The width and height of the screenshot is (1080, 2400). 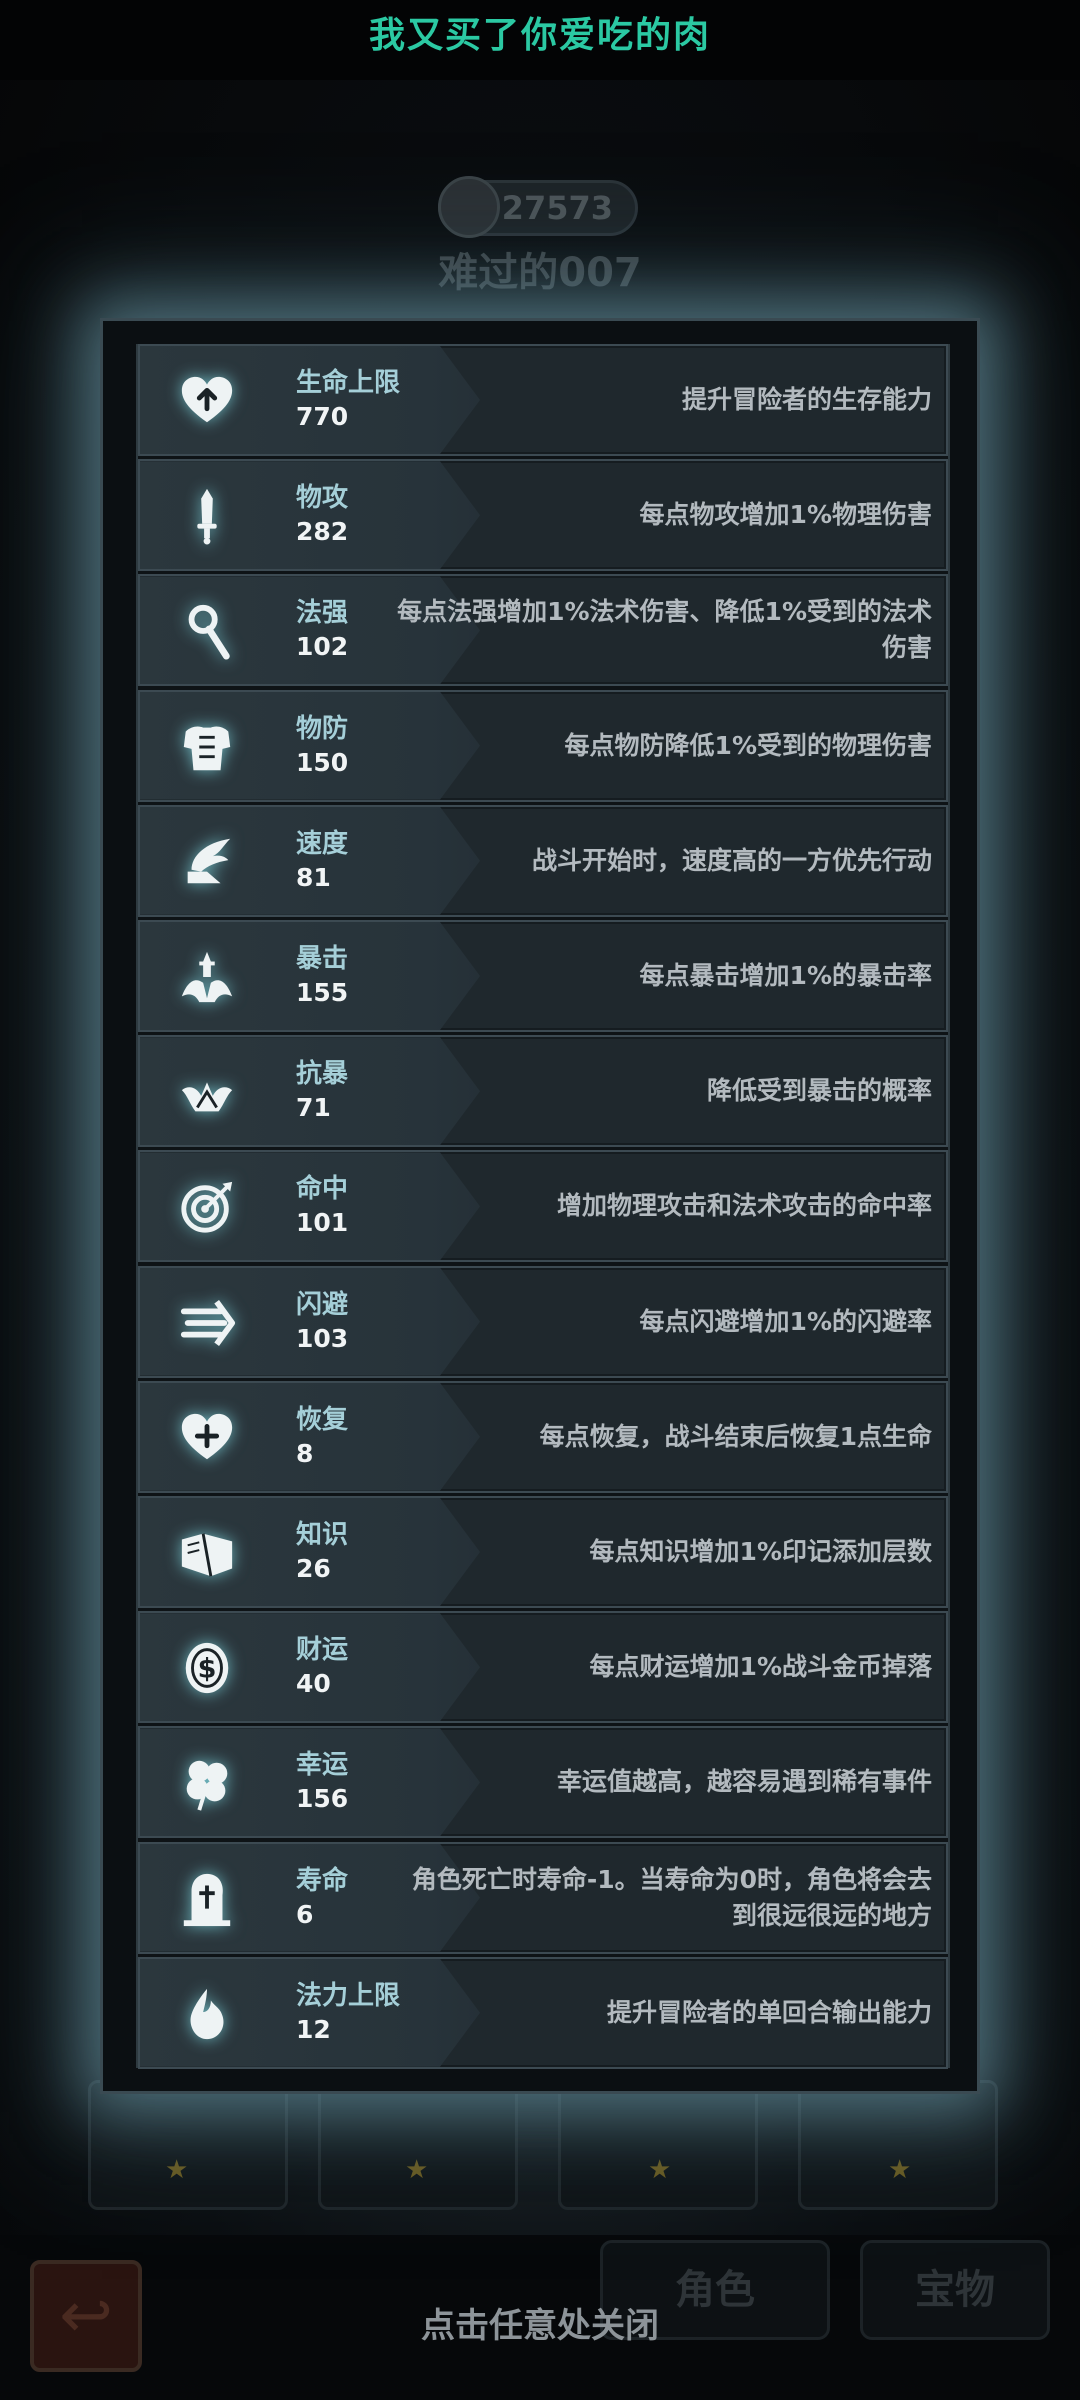 I want to click on stat-name: 寿命, so click(x=322, y=1880).